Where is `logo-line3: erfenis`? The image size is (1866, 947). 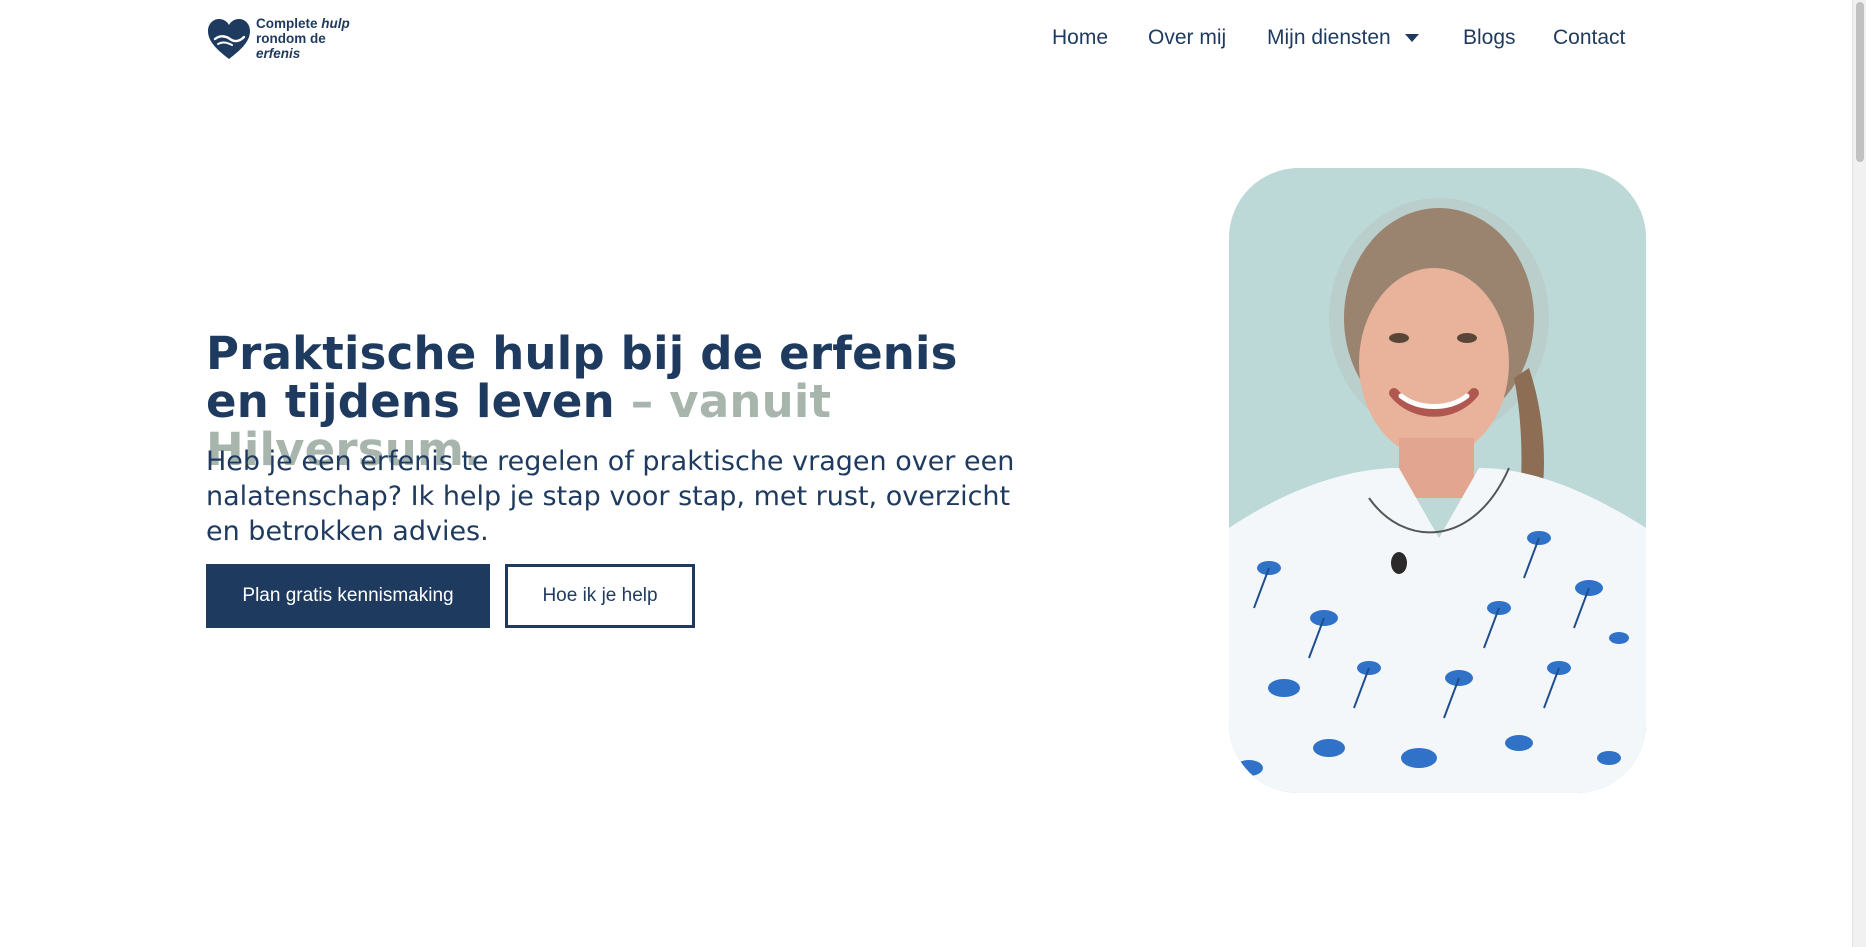 logo-line3: erfenis is located at coordinates (278, 53).